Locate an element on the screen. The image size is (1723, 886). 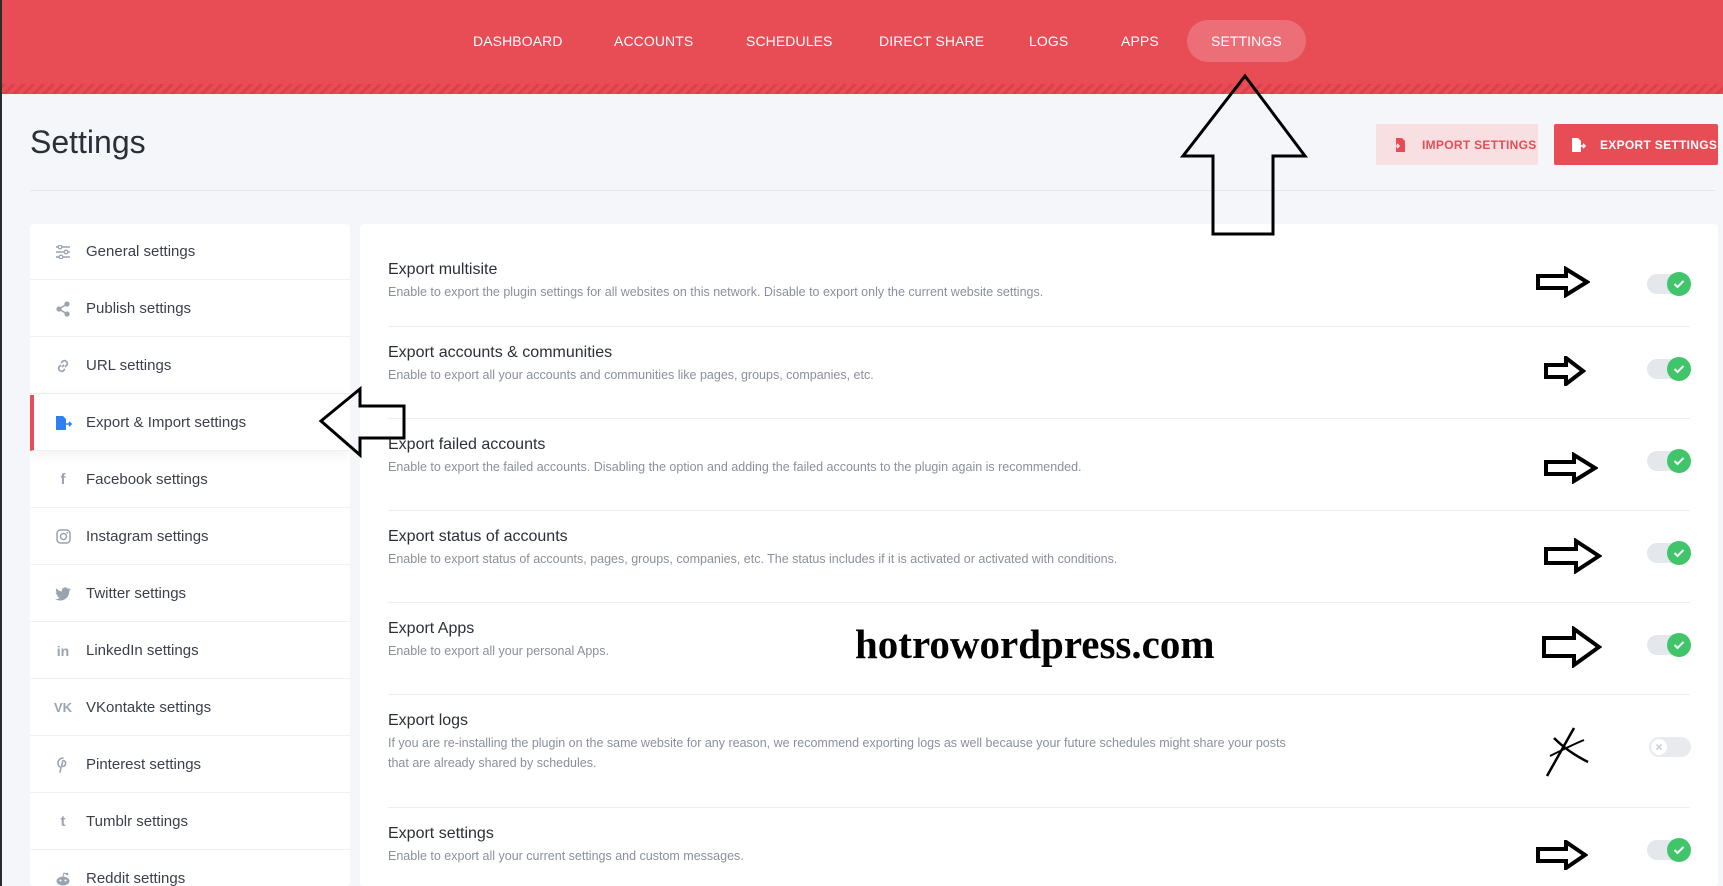
up-arrow-annotation is located at coordinates (1244, 154).